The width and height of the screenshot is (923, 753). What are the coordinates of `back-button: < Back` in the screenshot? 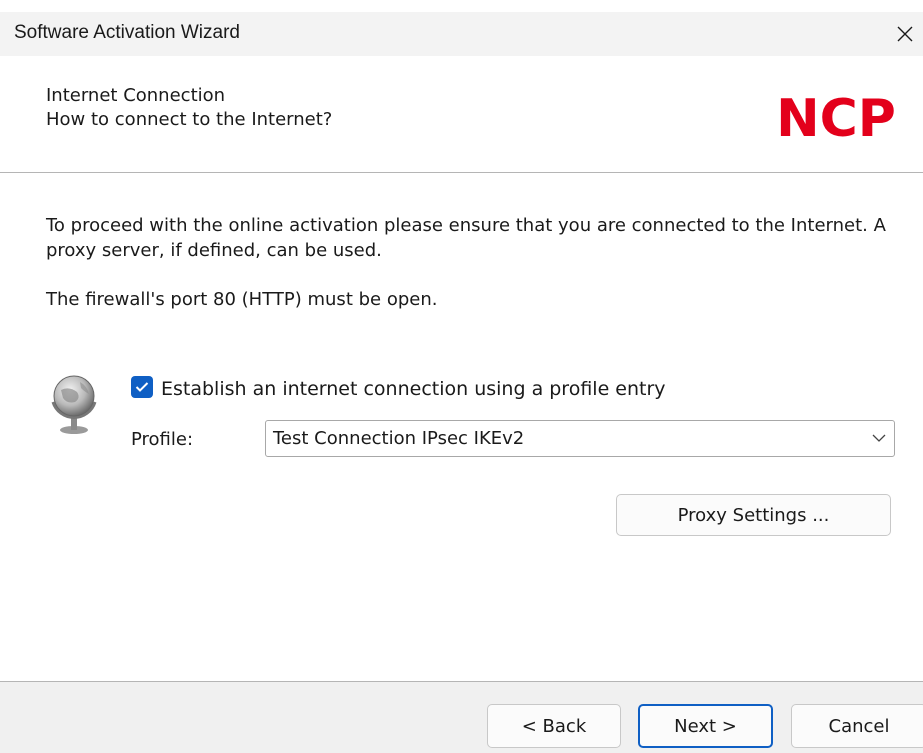 It's located at (554, 726).